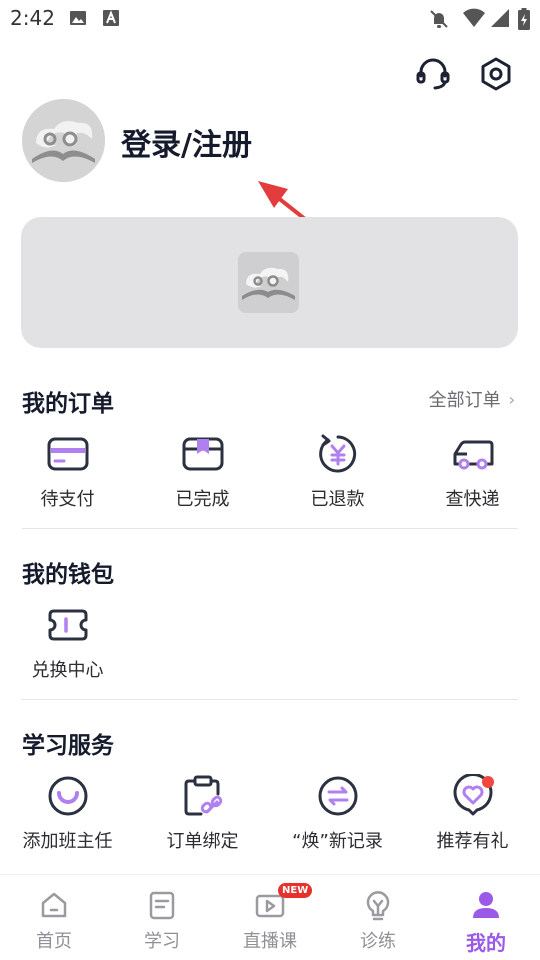 The image size is (540, 960). Describe the element at coordinates (162, 905) in the screenshot. I see `document-icon` at that location.